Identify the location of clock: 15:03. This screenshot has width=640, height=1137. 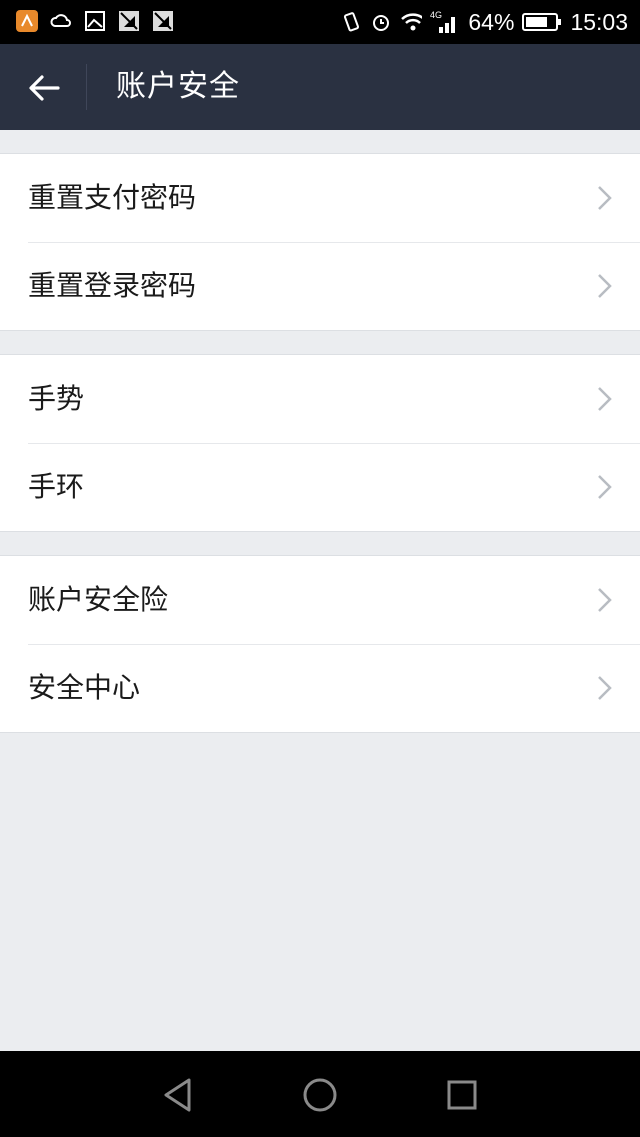
(599, 21).